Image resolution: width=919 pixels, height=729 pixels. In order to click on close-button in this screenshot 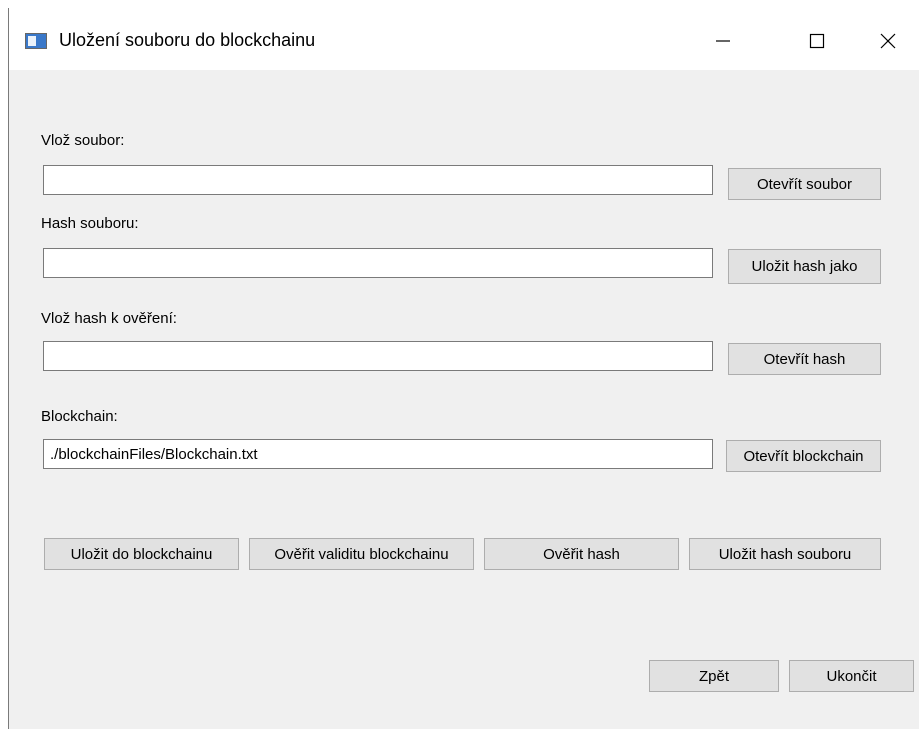, I will do `click(888, 41)`.